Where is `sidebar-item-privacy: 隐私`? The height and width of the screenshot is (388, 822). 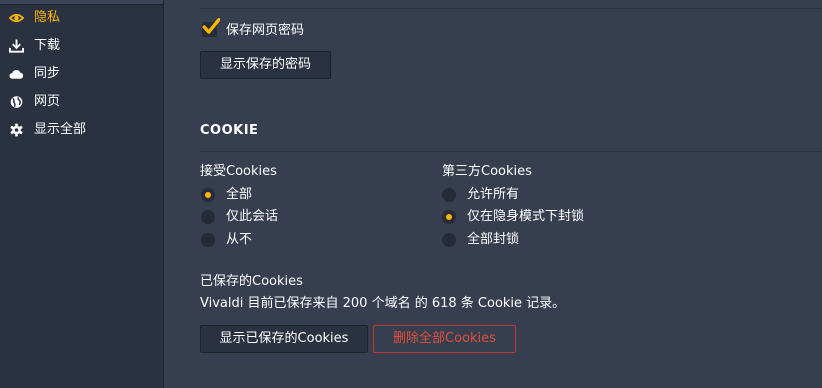 sidebar-item-privacy: 隐私 is located at coordinates (81, 18).